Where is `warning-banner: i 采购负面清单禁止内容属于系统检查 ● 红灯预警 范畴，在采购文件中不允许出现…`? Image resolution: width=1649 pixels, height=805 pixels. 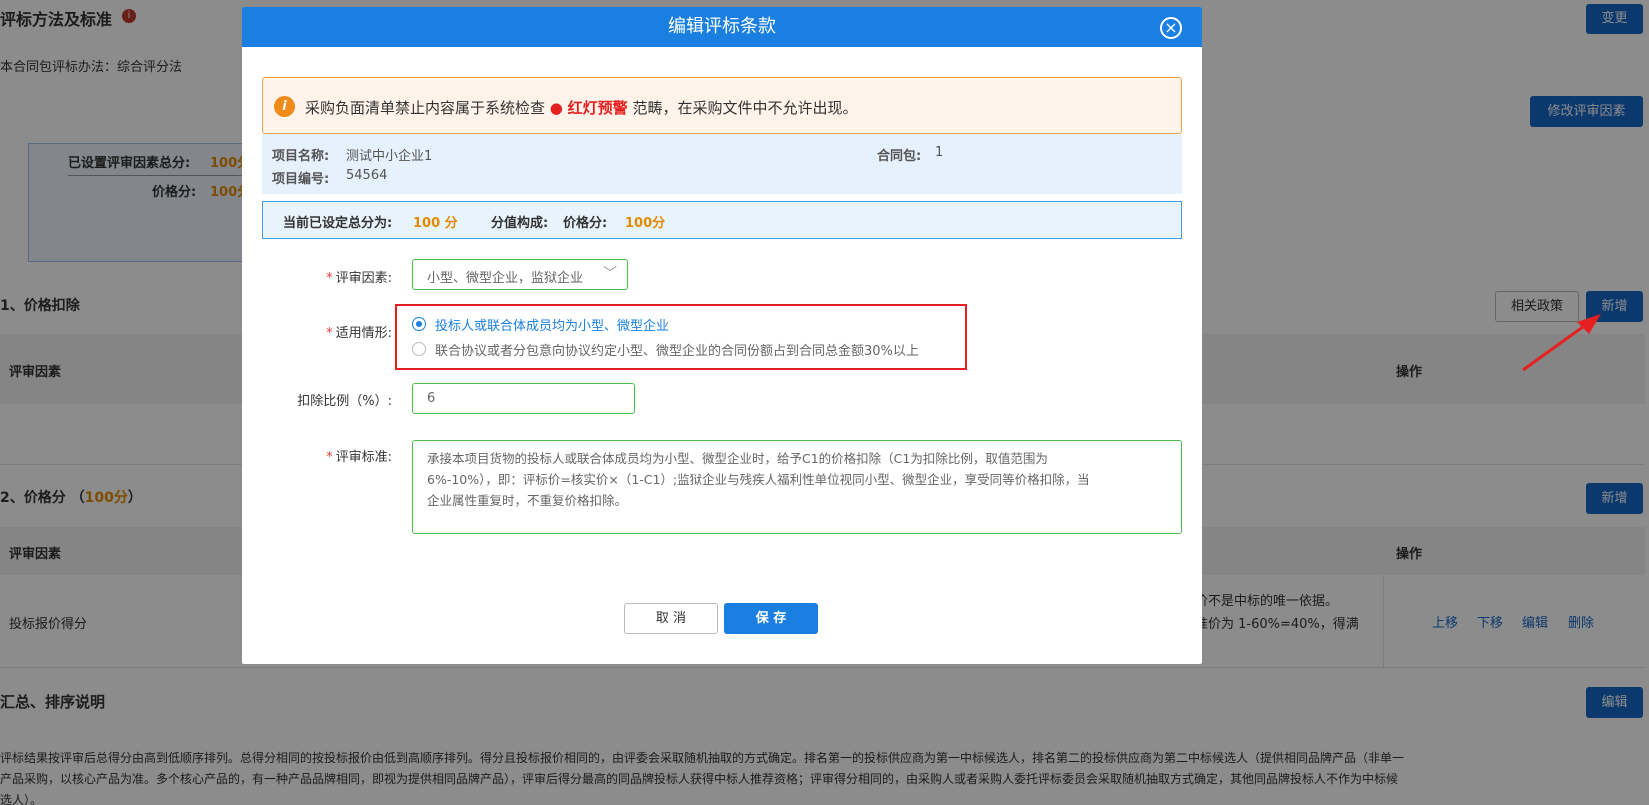
warning-banner: i 采购负面清单禁止内容属于系统检查 ● 红灯预警 范畴，在采购文件中不允许出现… is located at coordinates (722, 105).